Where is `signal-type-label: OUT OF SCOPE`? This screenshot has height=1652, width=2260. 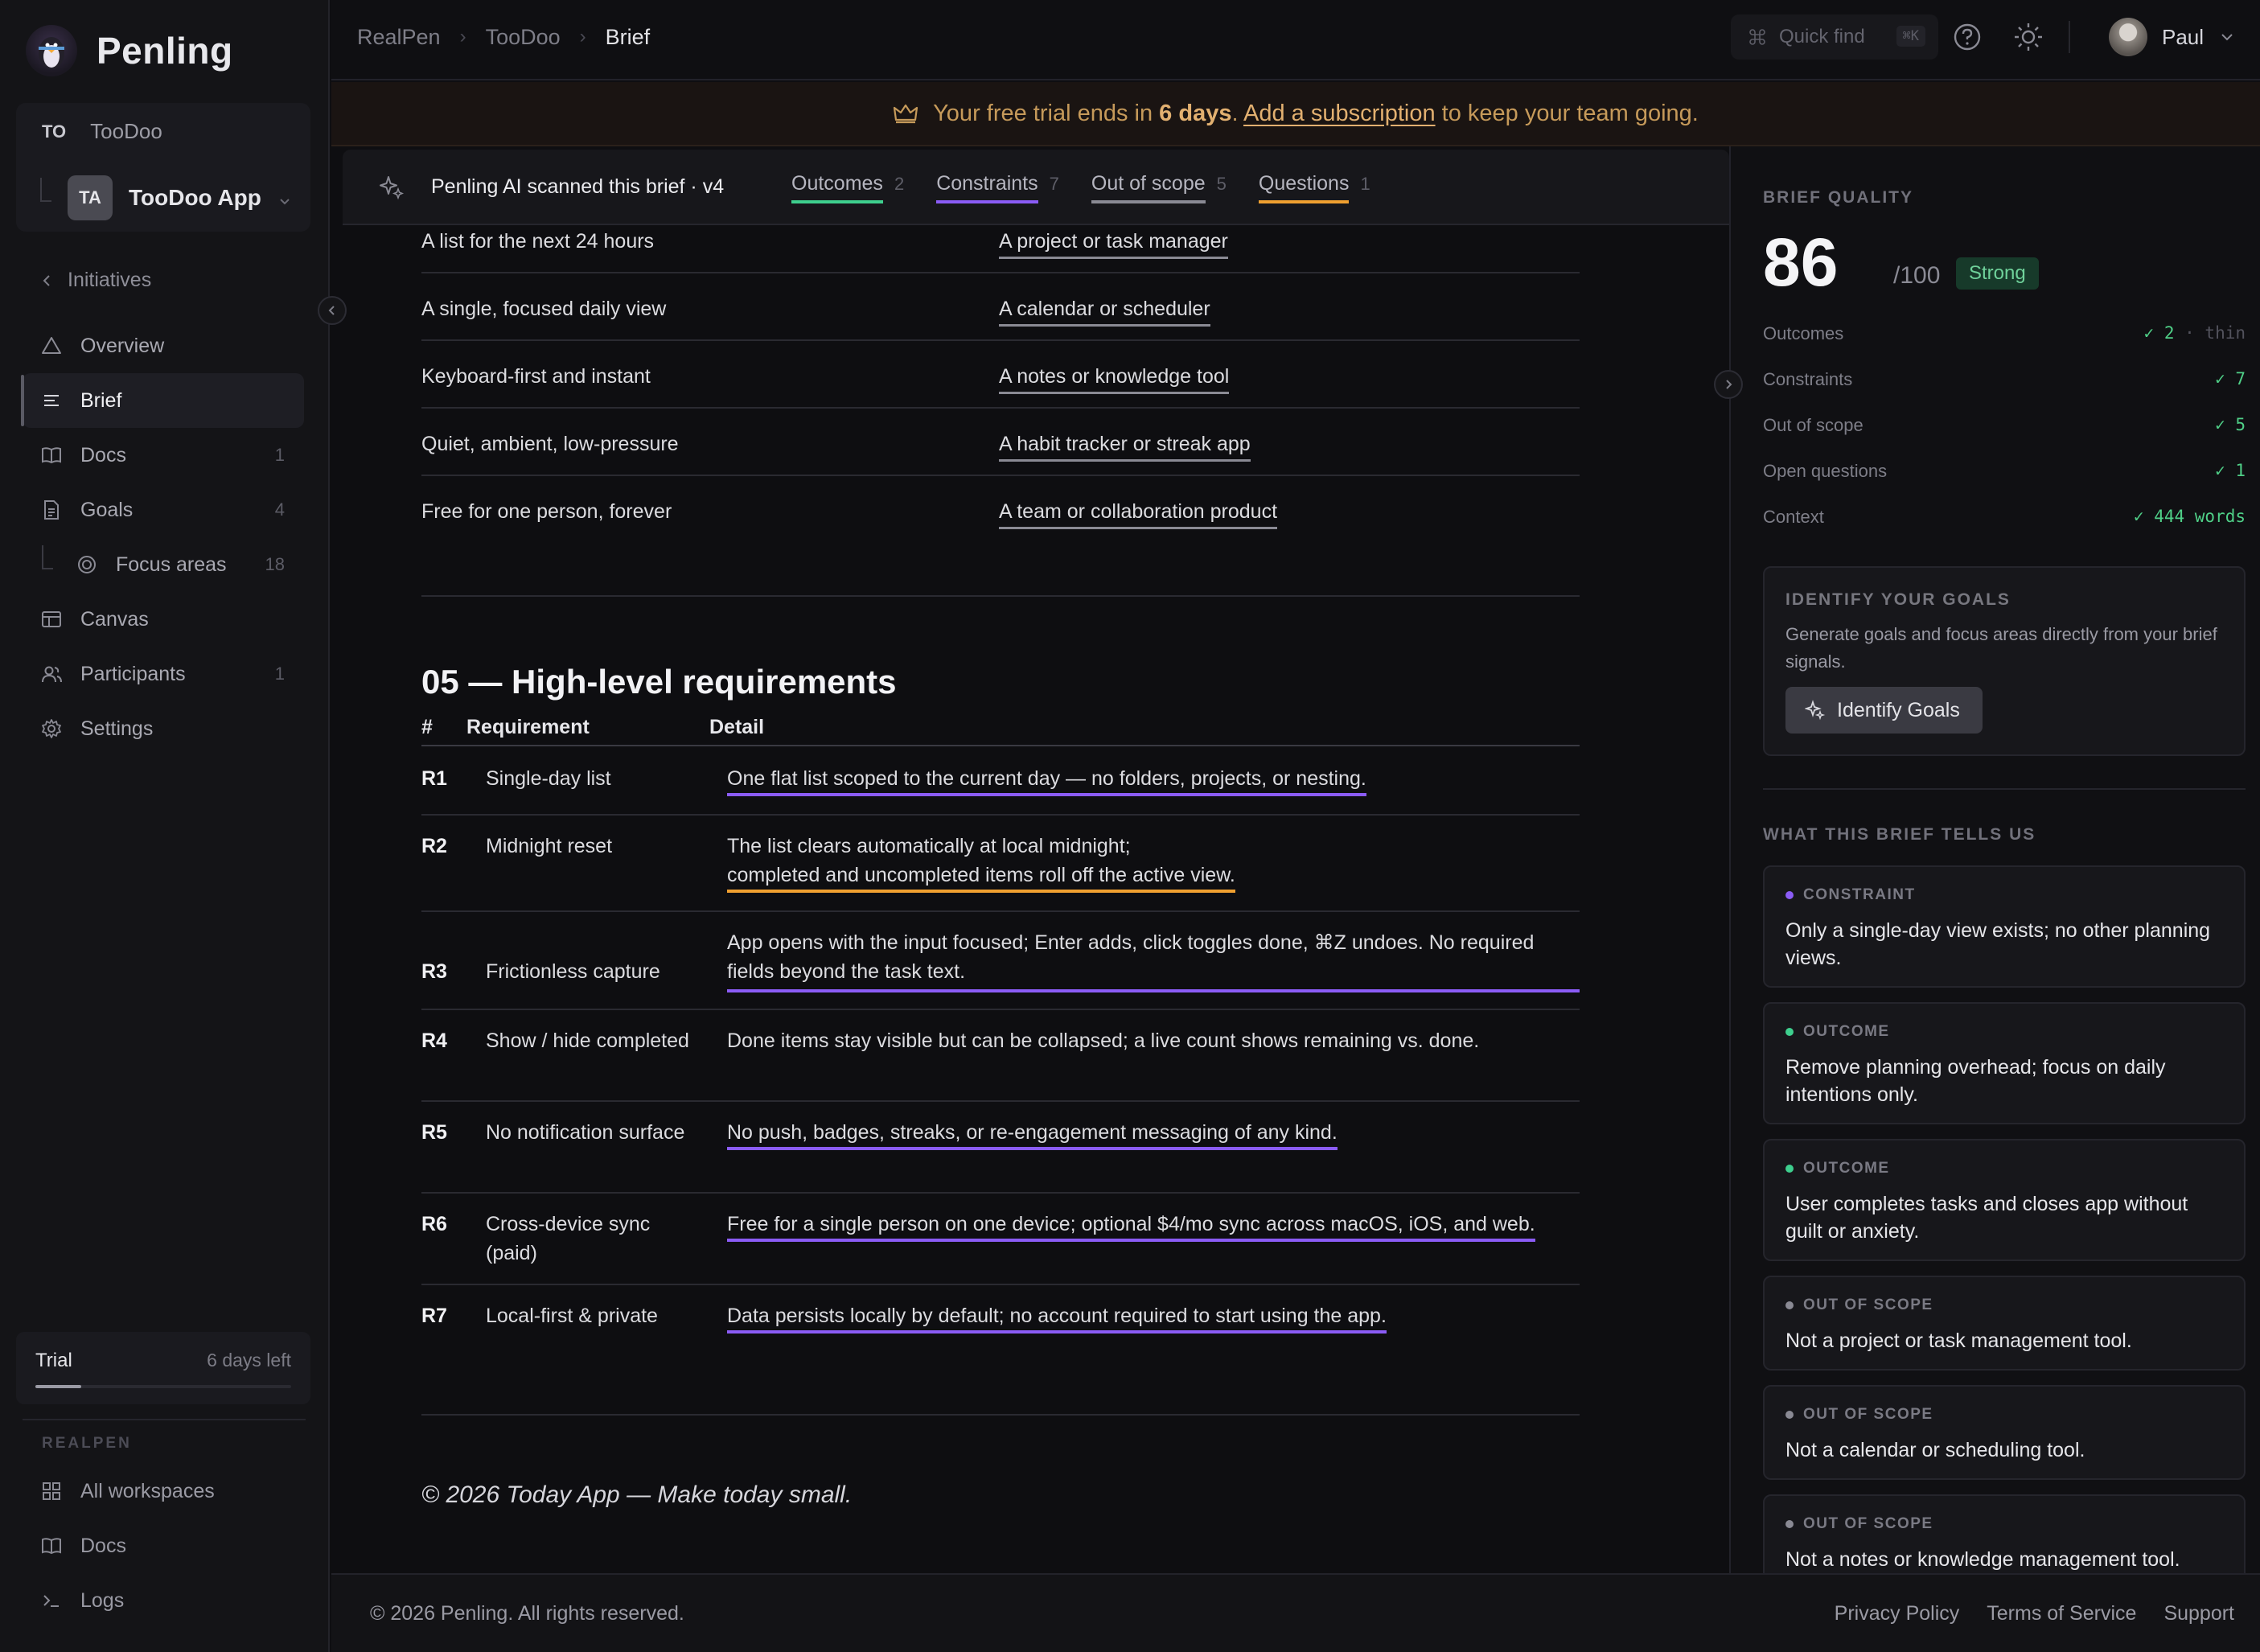 signal-type-label: OUT OF SCOPE is located at coordinates (1868, 1523).